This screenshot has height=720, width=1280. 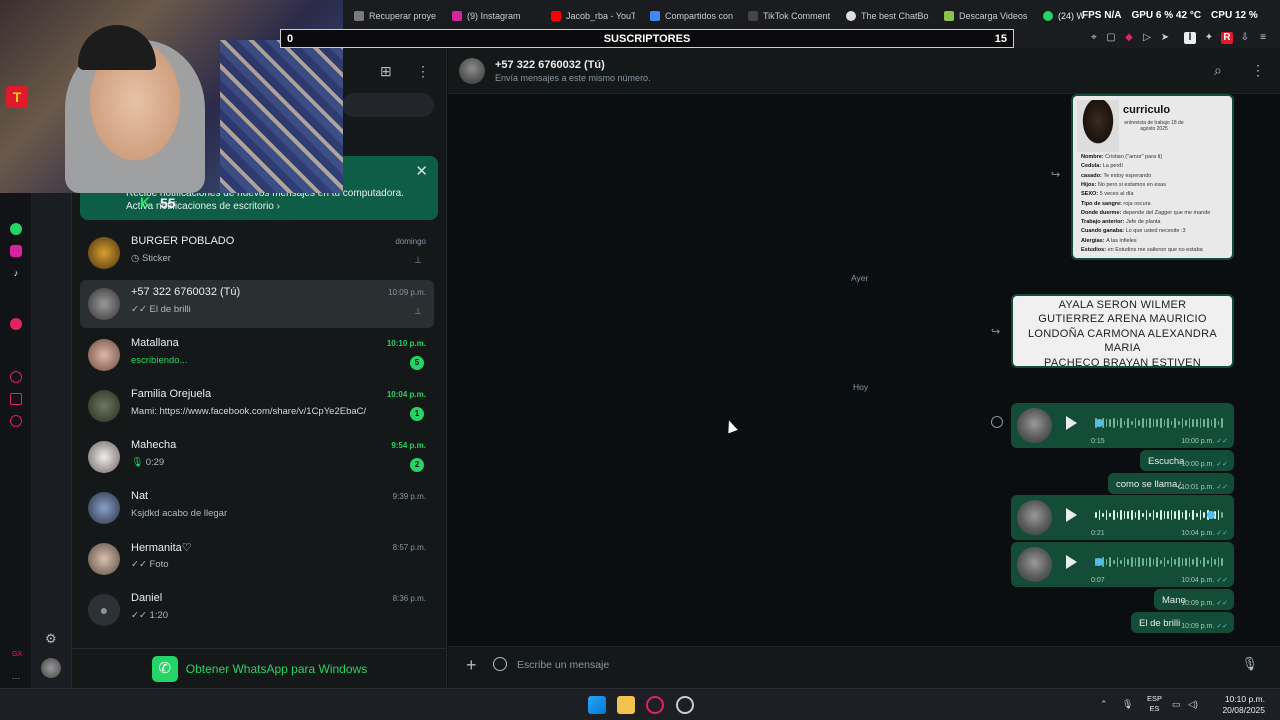 I want to click on curriculo-field-key: Nombre:, so click(x=1093, y=157).